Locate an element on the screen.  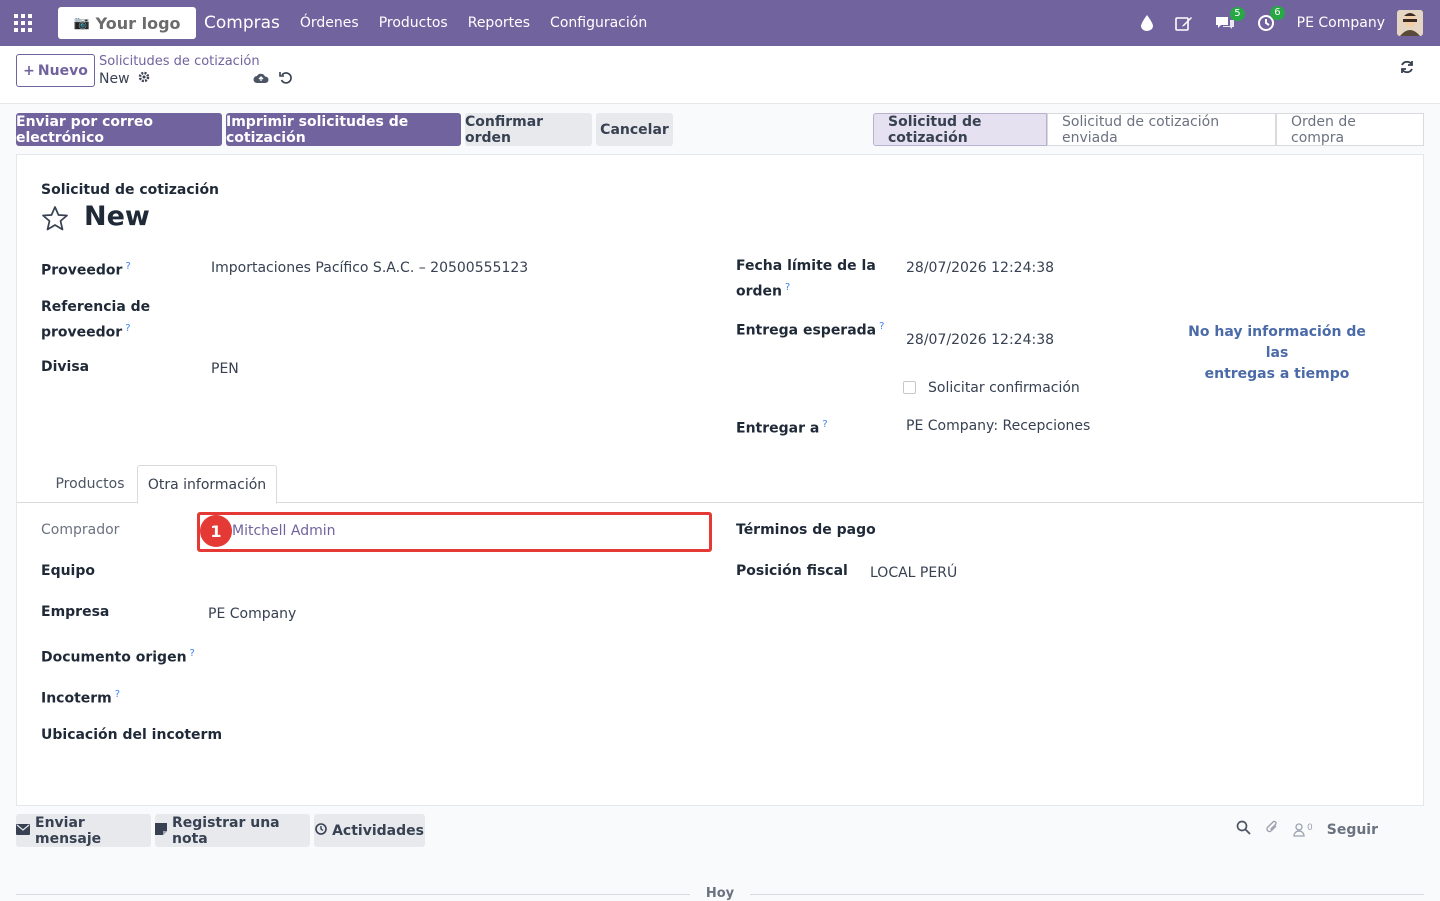
stage-rfq-sent: Solicitud de cotización enviada is located at coordinates (1161, 129).